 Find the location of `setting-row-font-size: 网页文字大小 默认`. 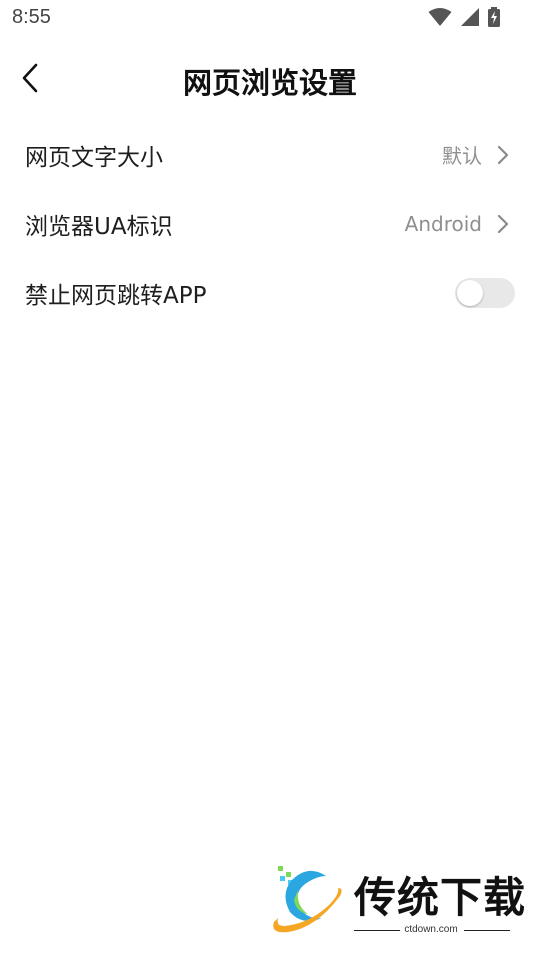

setting-row-font-size: 网页文字大小 默认 is located at coordinates (270, 154).